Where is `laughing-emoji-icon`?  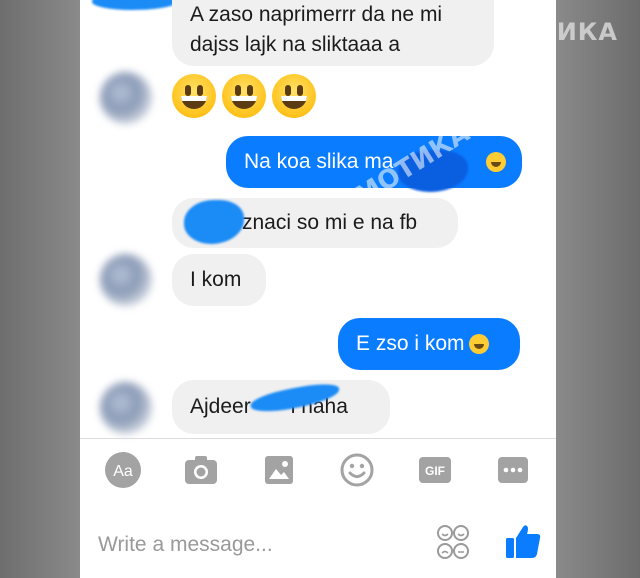 laughing-emoji-icon is located at coordinates (478, 344).